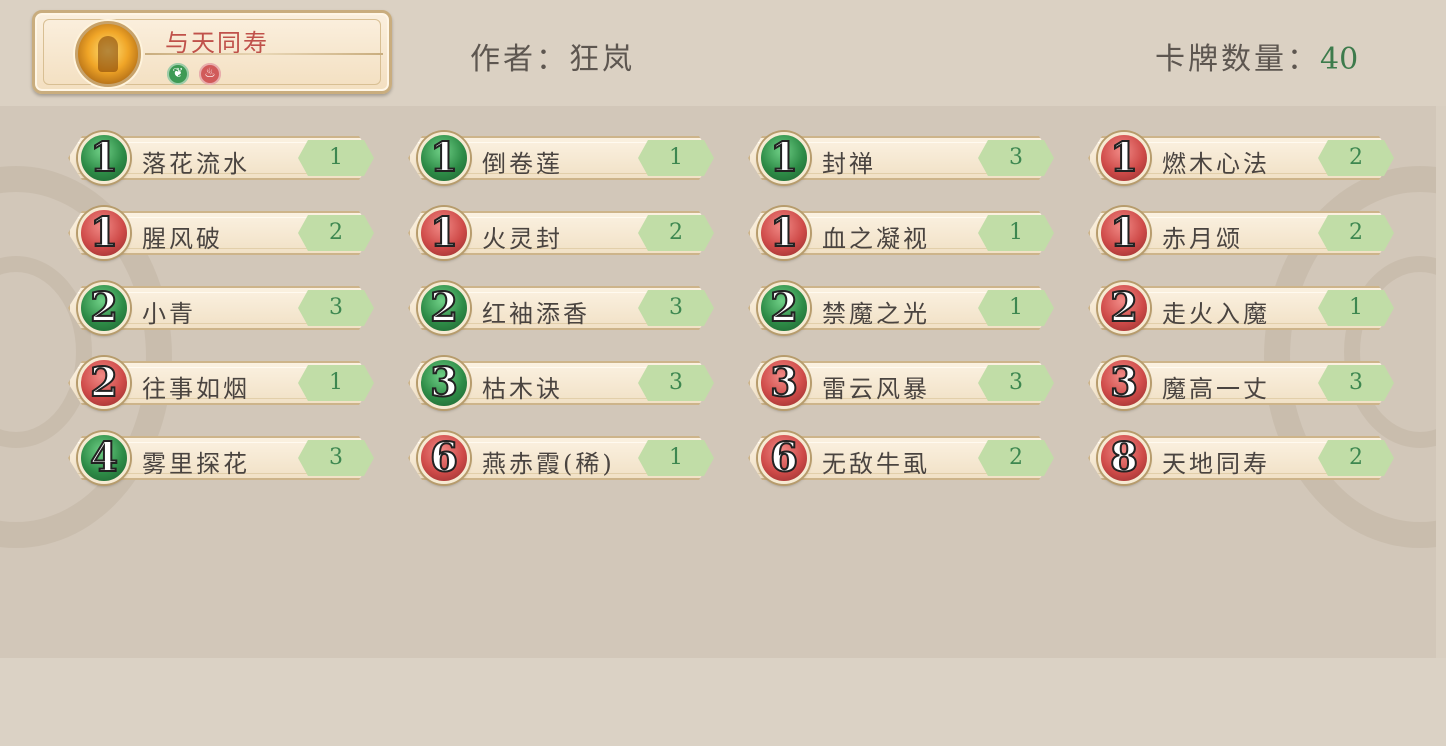 The width and height of the screenshot is (1446, 746). I want to click on card-entry: 2 红袖添香 3, so click(557, 308).